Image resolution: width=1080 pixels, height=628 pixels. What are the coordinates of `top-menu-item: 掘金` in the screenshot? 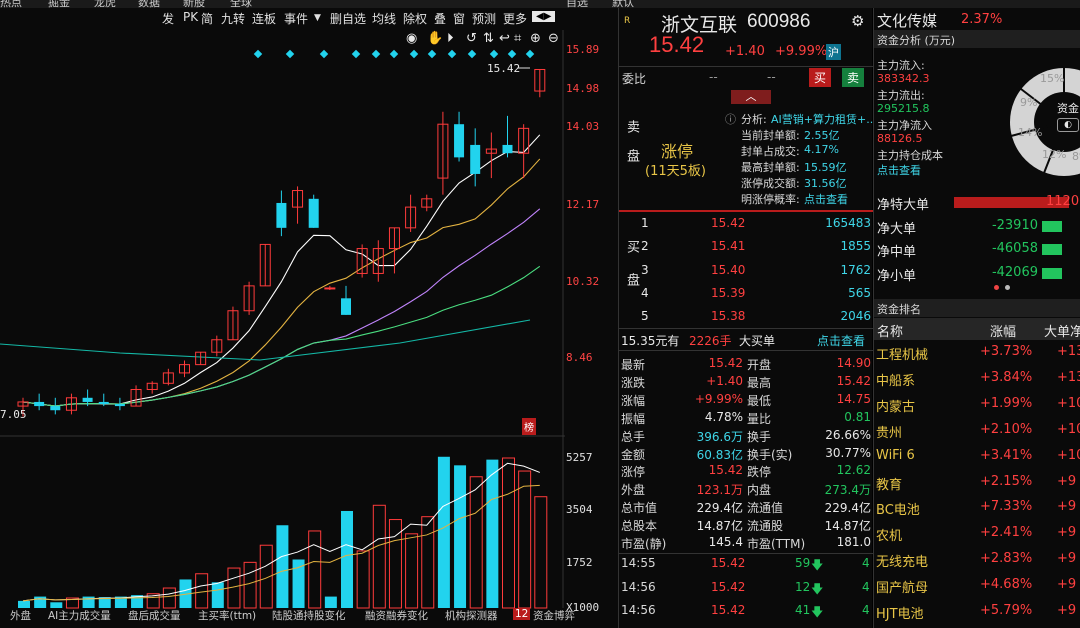 It's located at (59, 4).